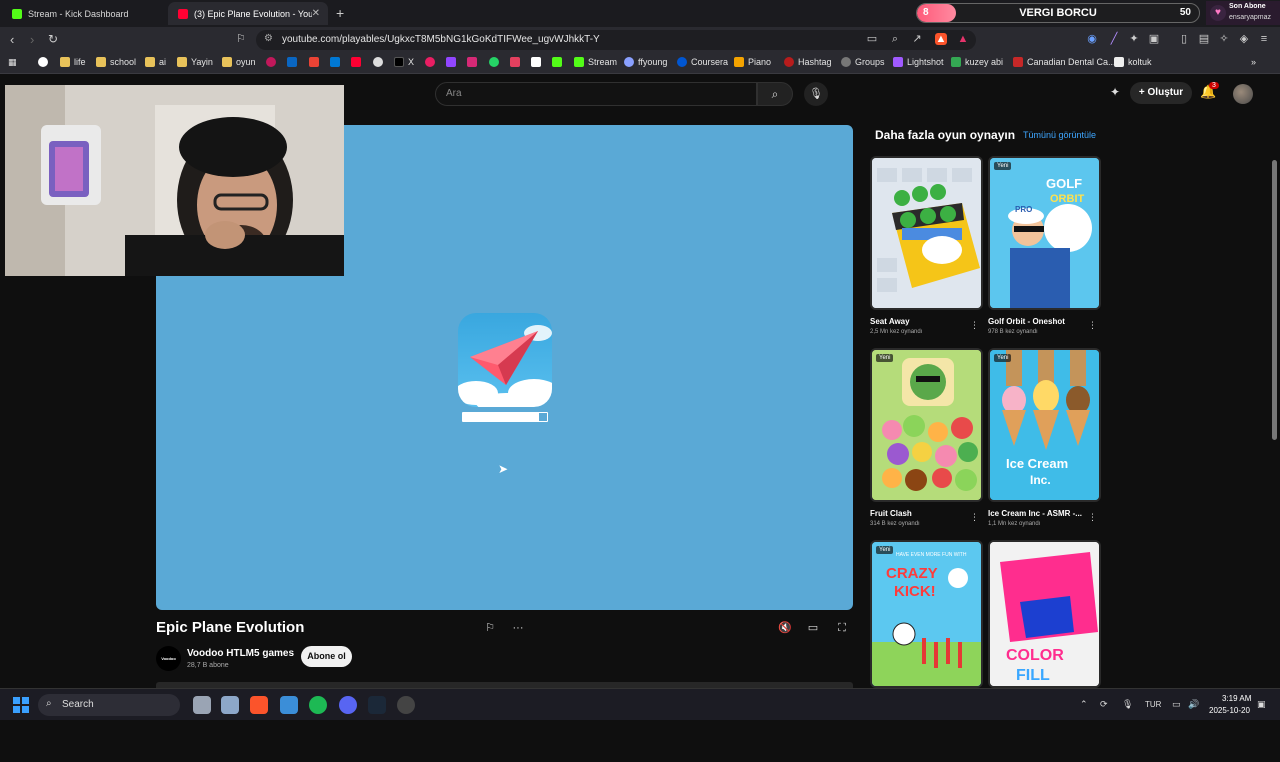  Describe the element at coordinates (230, 705) in the screenshot. I see `file-explorer-icon` at that location.